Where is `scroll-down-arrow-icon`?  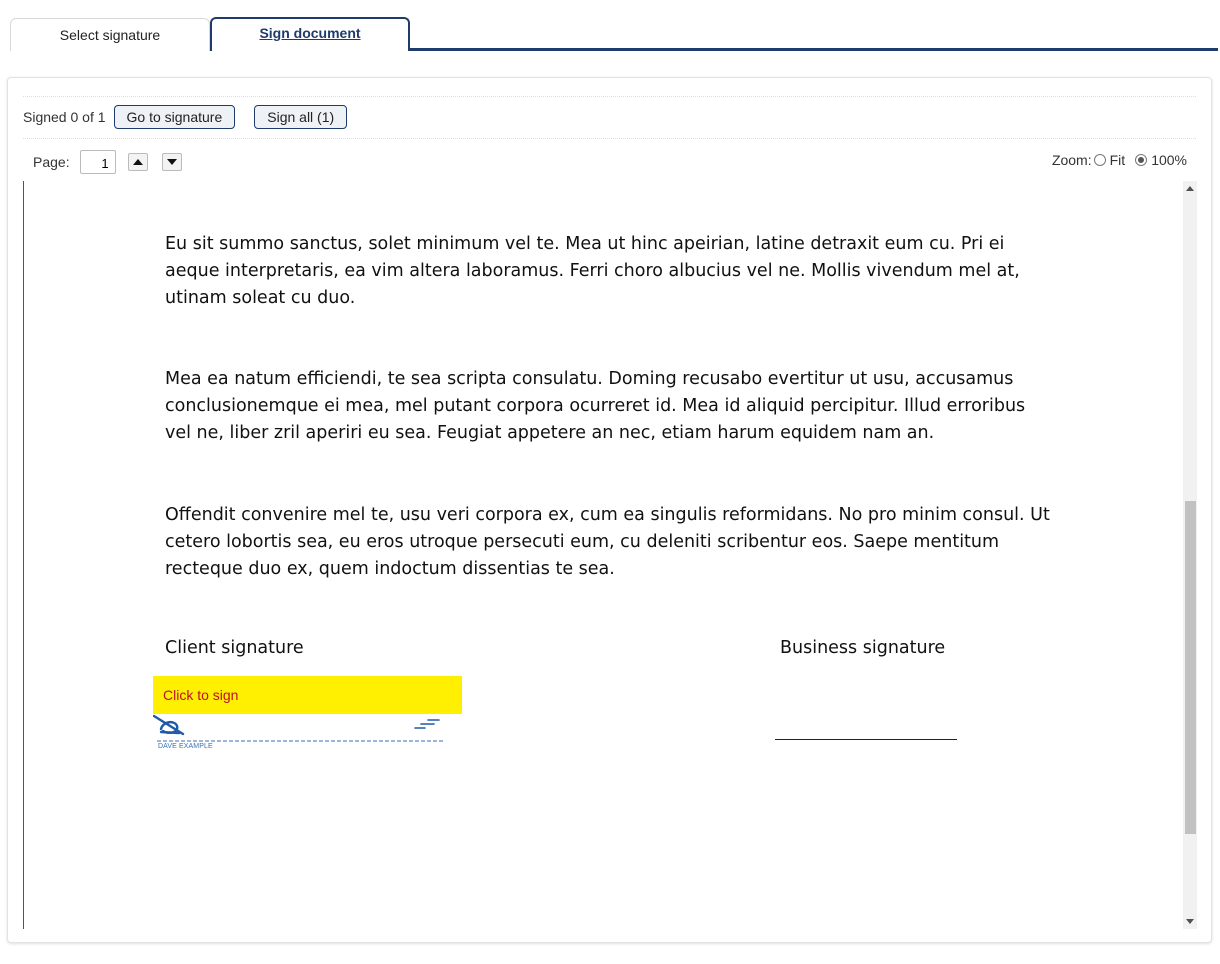 scroll-down-arrow-icon is located at coordinates (1190, 921).